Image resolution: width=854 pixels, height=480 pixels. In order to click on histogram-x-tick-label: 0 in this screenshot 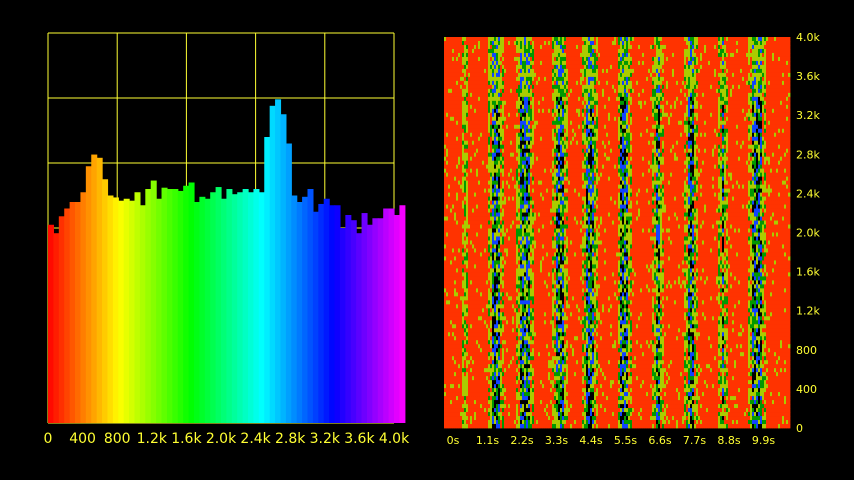, I will do `click(48, 439)`.